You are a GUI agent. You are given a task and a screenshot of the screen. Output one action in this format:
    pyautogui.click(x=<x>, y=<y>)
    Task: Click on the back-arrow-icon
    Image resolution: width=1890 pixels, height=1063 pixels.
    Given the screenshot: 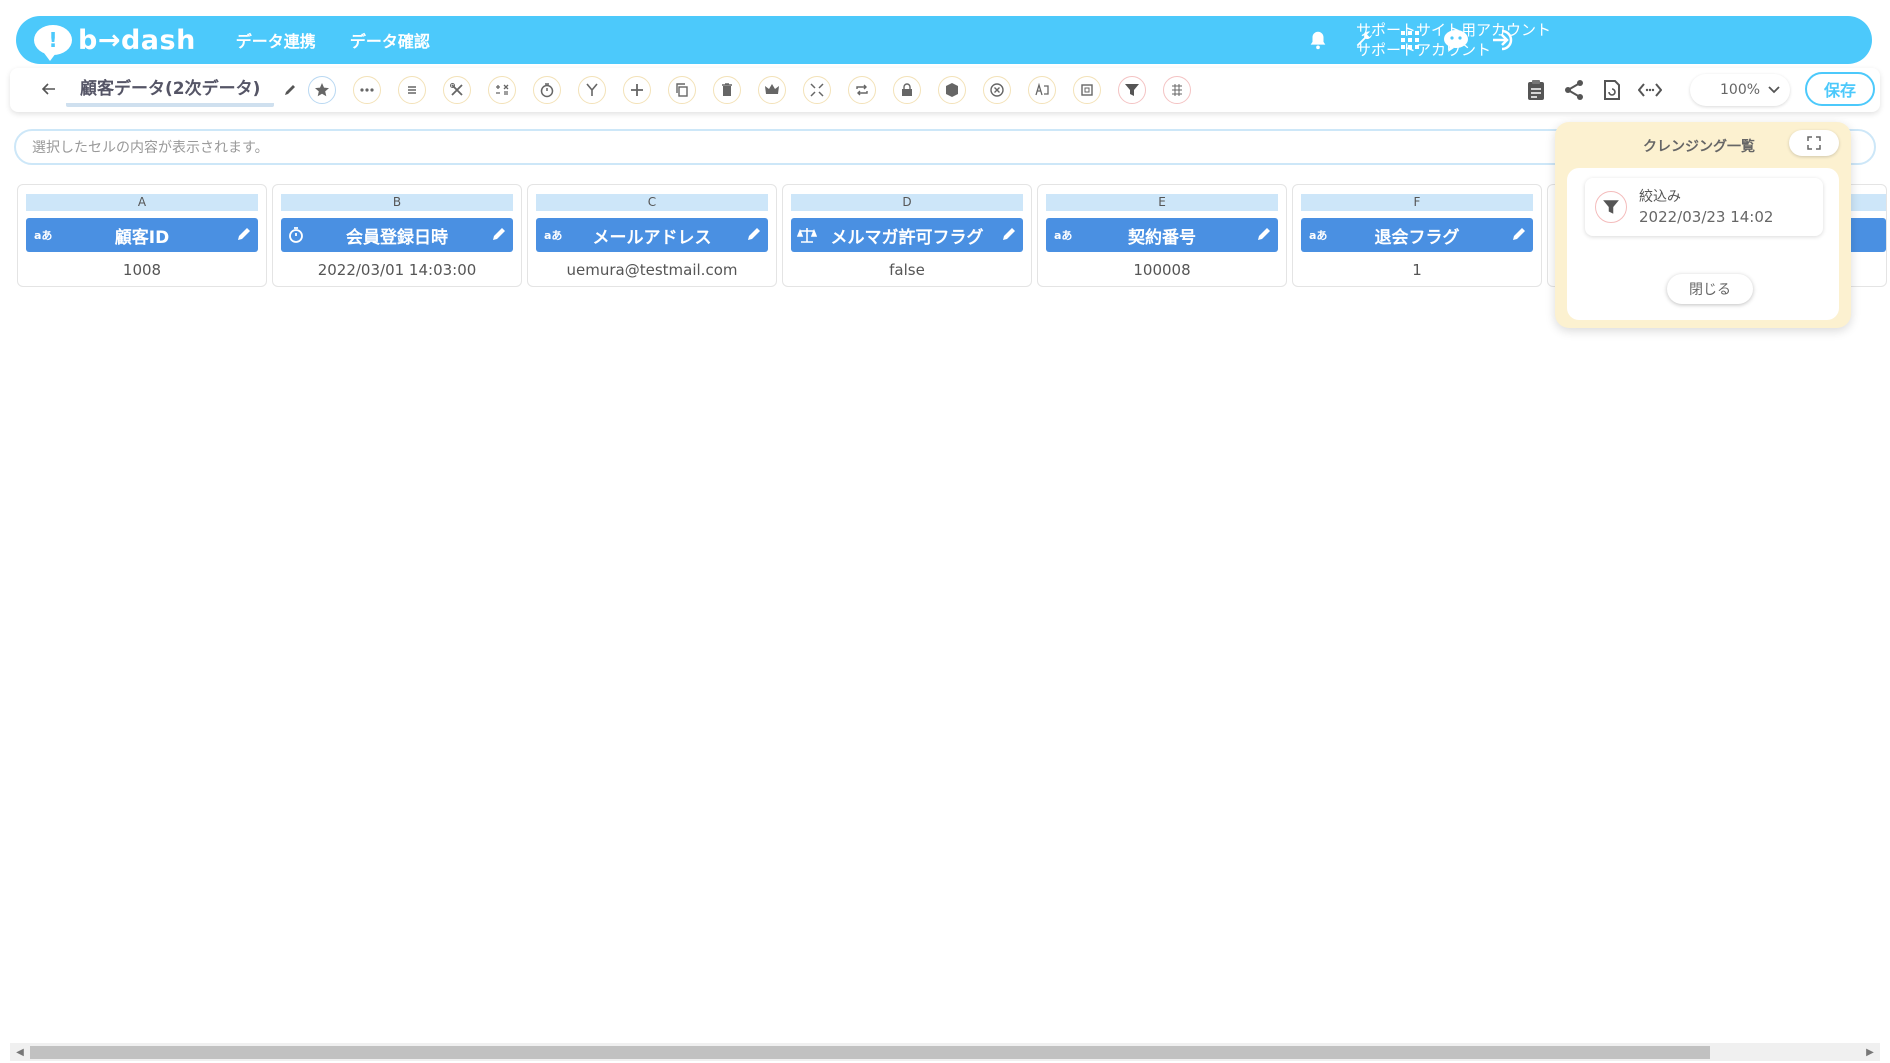 What is the action you would take?
    pyautogui.click(x=49, y=89)
    